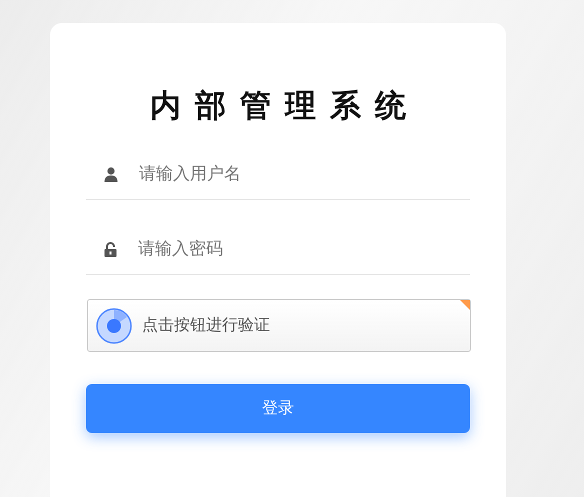  I want to click on lock-icon, so click(110, 249).